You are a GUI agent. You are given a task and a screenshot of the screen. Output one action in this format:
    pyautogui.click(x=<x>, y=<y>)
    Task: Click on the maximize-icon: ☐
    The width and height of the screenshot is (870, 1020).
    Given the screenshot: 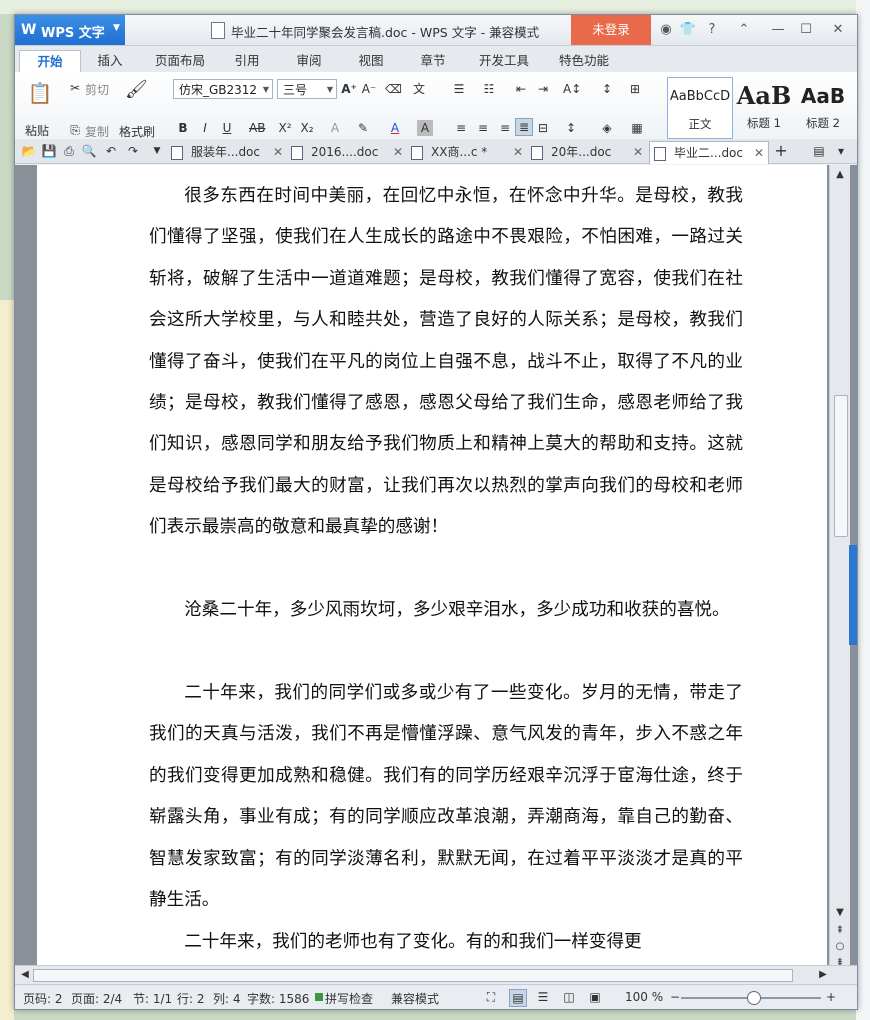 What is the action you would take?
    pyautogui.click(x=806, y=30)
    